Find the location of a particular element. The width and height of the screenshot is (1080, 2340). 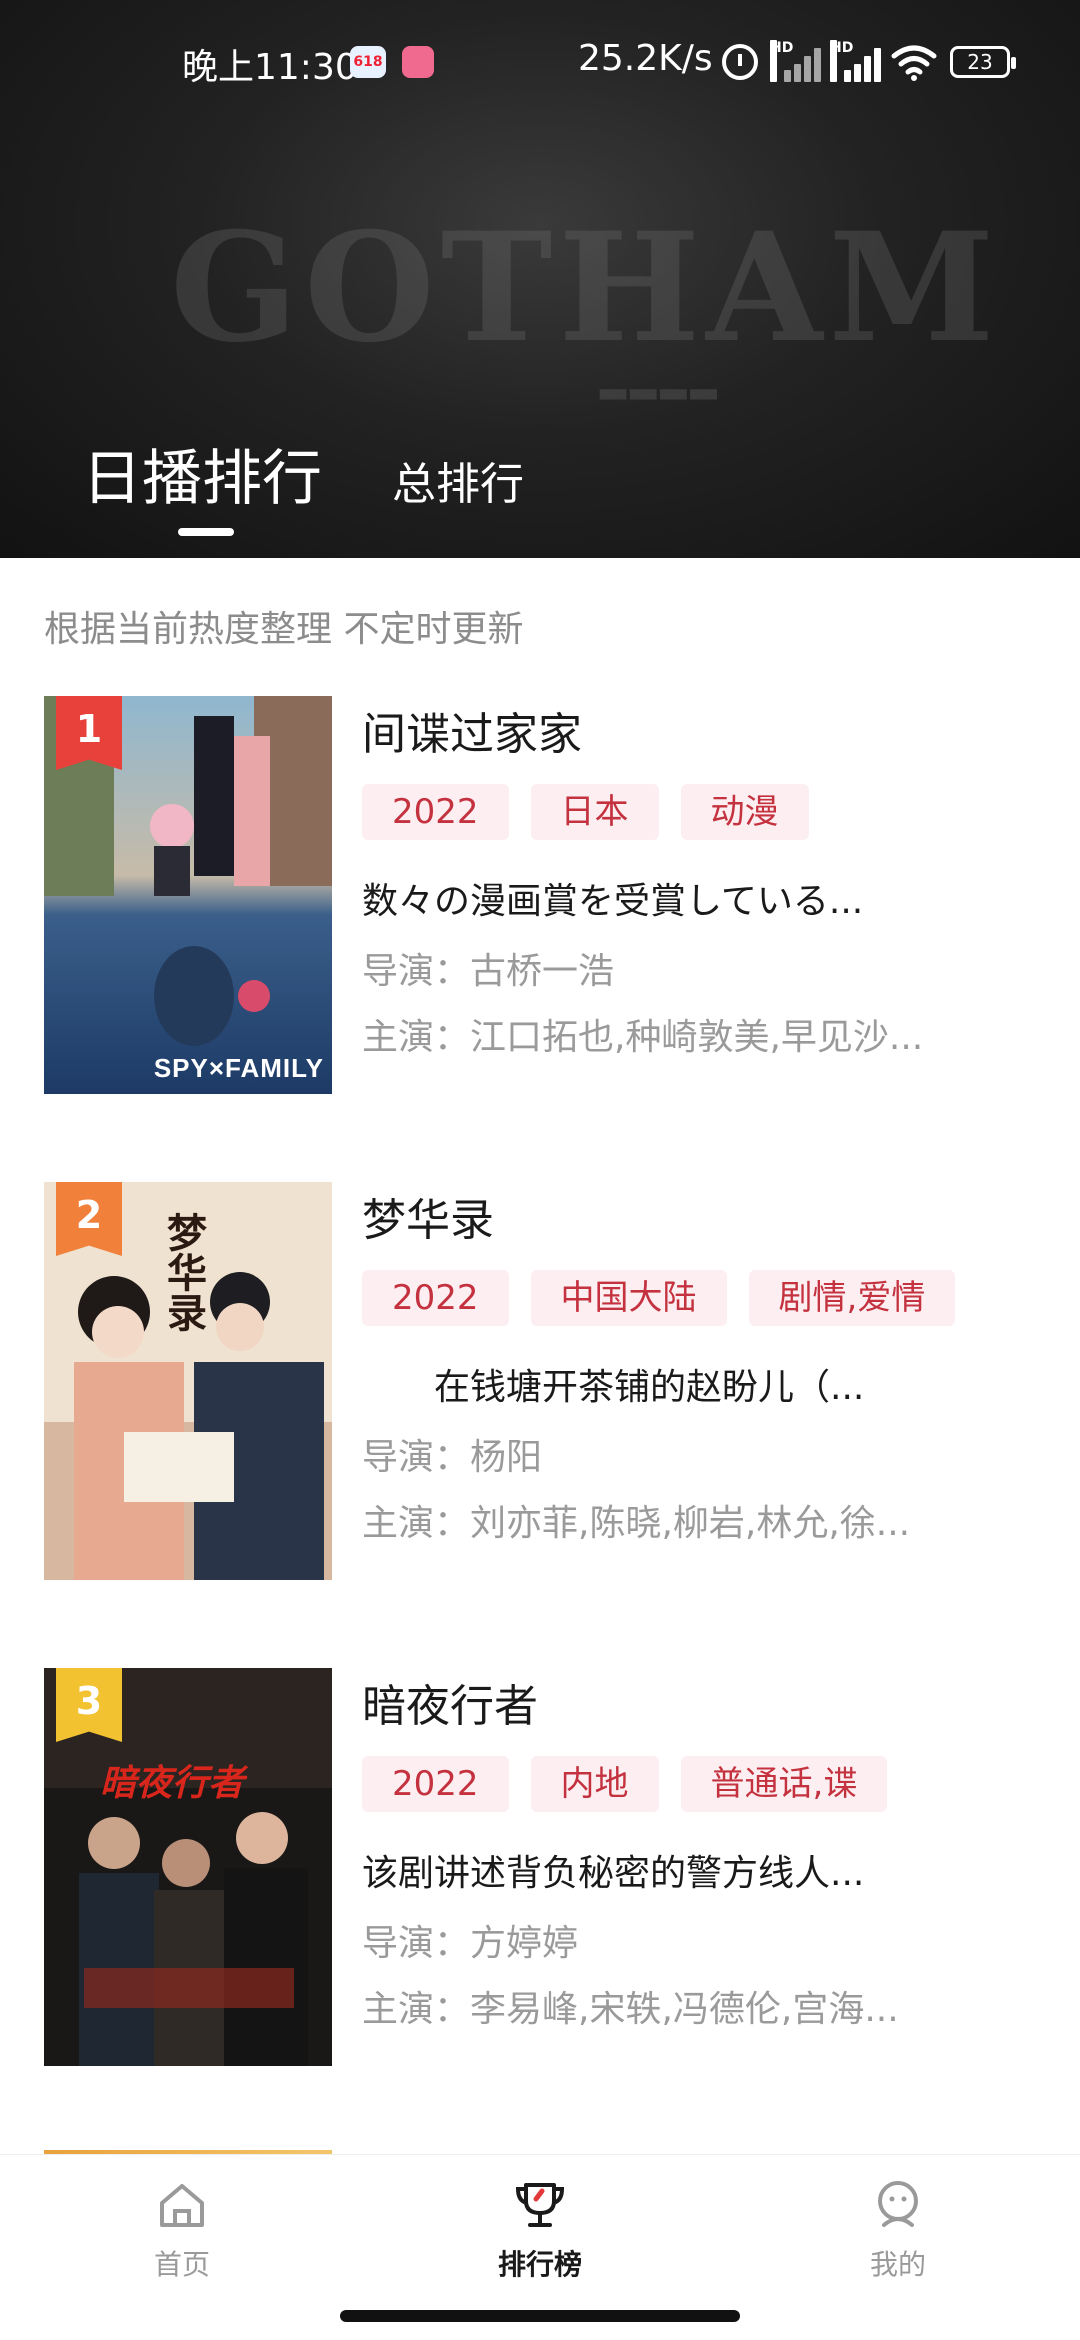

poster-image: 3 暗夜行者 is located at coordinates (188, 1867).